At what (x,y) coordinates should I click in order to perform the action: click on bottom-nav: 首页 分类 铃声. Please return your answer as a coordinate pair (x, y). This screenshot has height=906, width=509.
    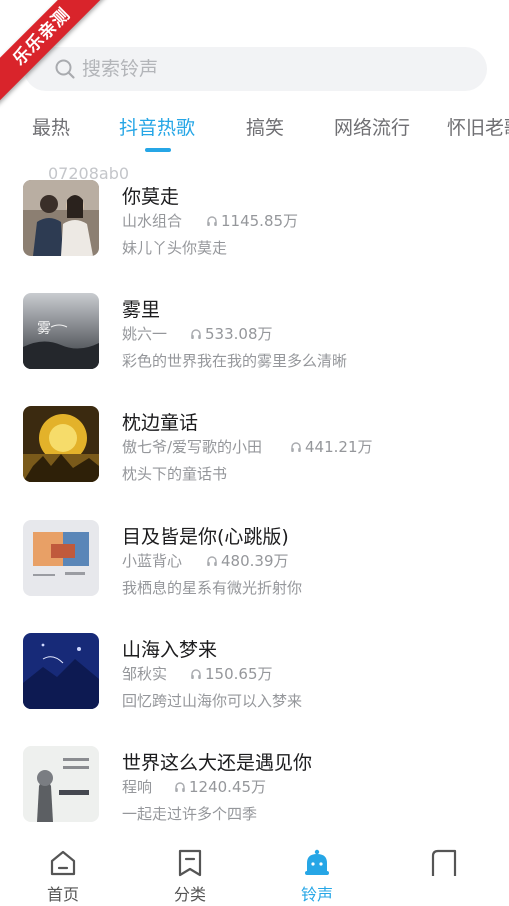
    Looking at the image, I should click on (254, 871).